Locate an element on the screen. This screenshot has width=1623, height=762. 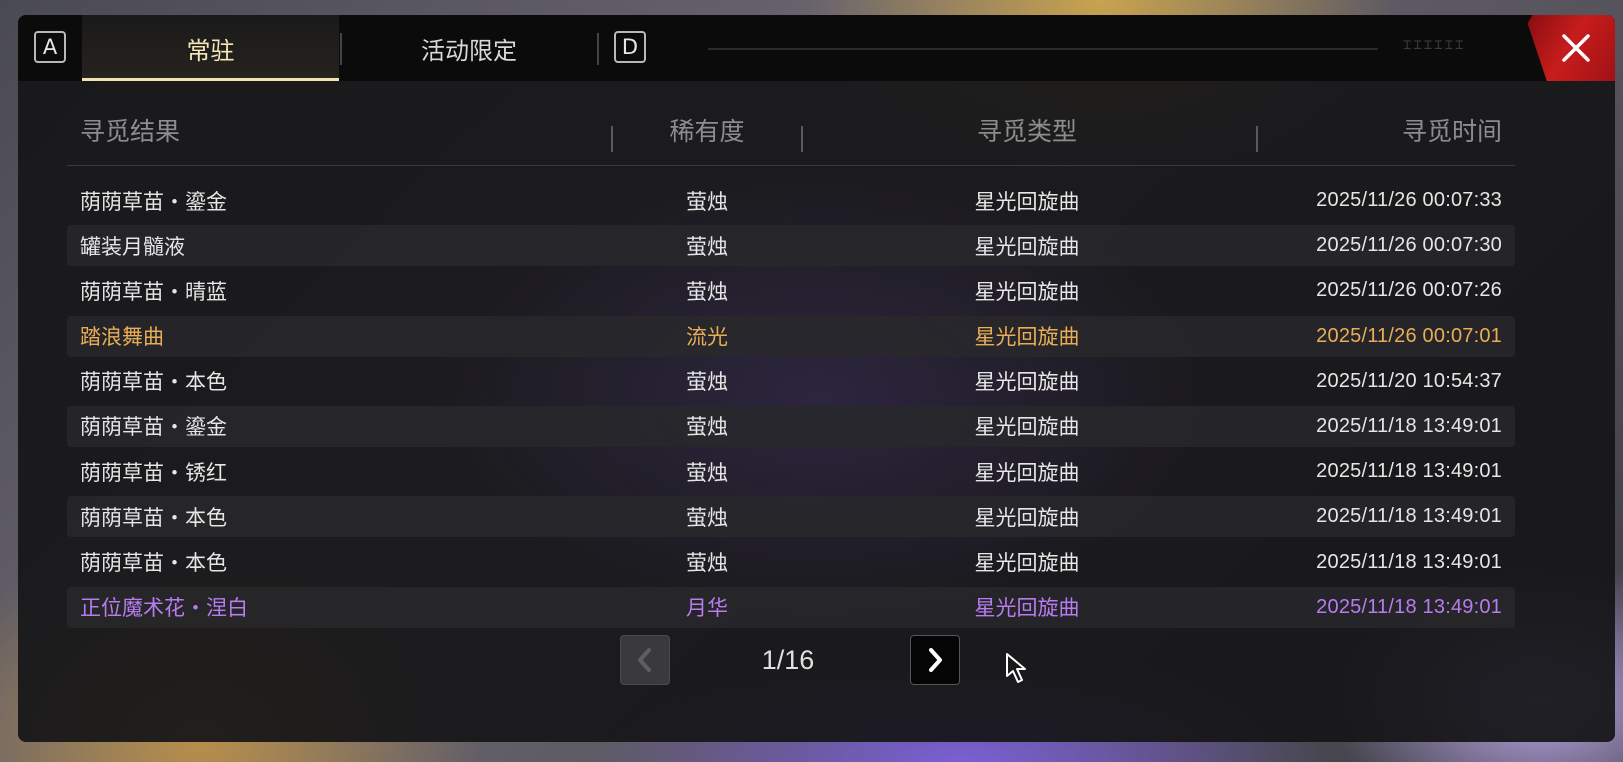
search-time: 2025/11/26 00:07:01 is located at coordinates (1409, 335).